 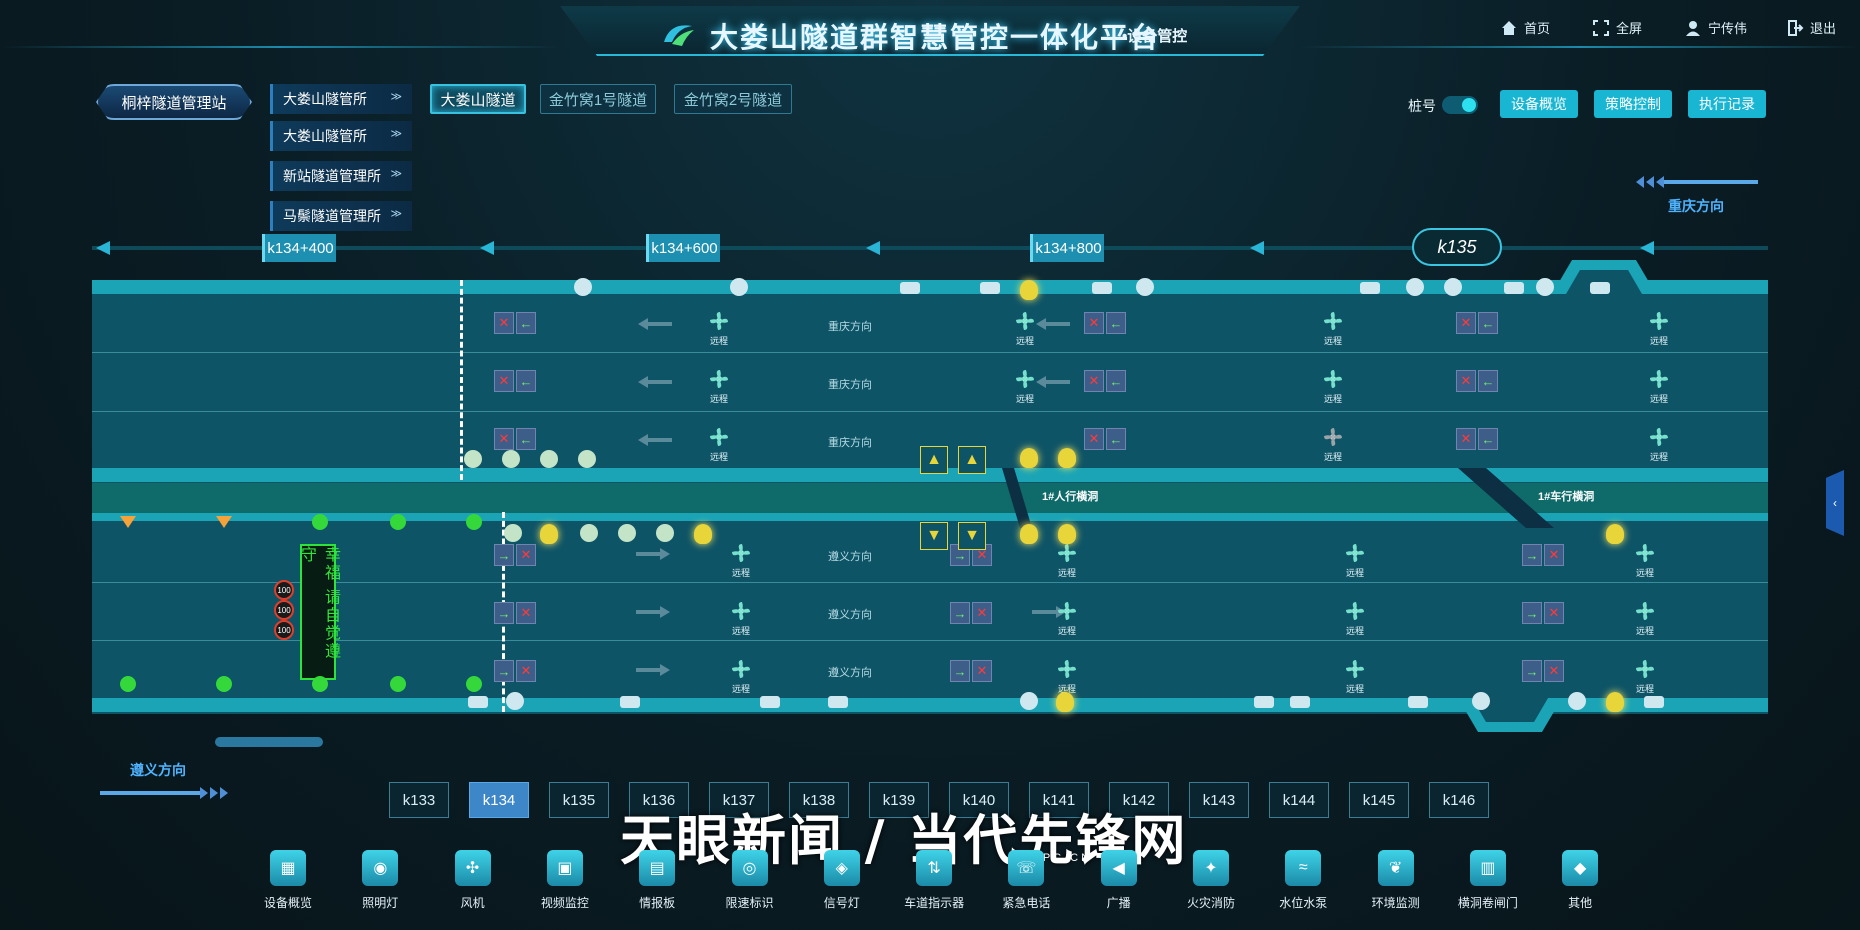 I want to click on tab-tunnel-3: 金竹窝2号隧道, so click(x=733, y=99).